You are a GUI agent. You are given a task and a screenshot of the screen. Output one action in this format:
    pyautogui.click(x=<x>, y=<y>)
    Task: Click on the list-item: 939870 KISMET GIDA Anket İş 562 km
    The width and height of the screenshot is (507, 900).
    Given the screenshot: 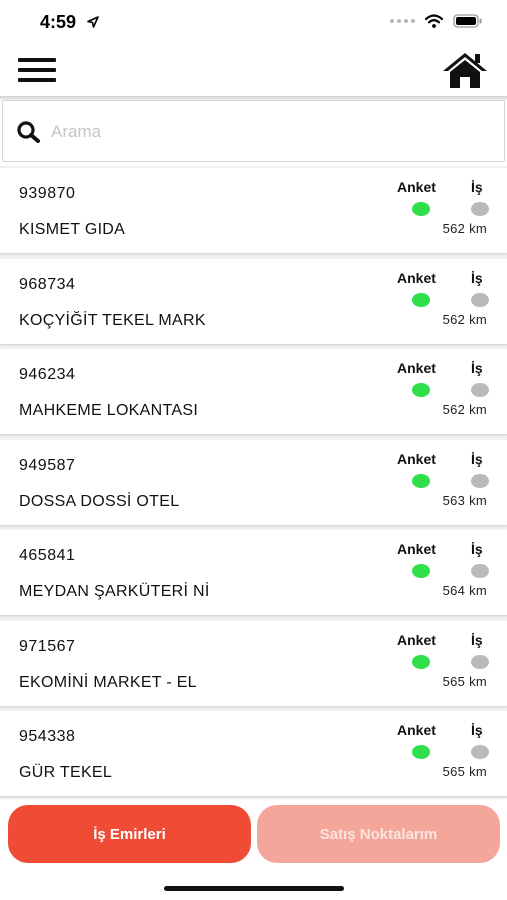 What is the action you would take?
    pyautogui.click(x=253, y=211)
    